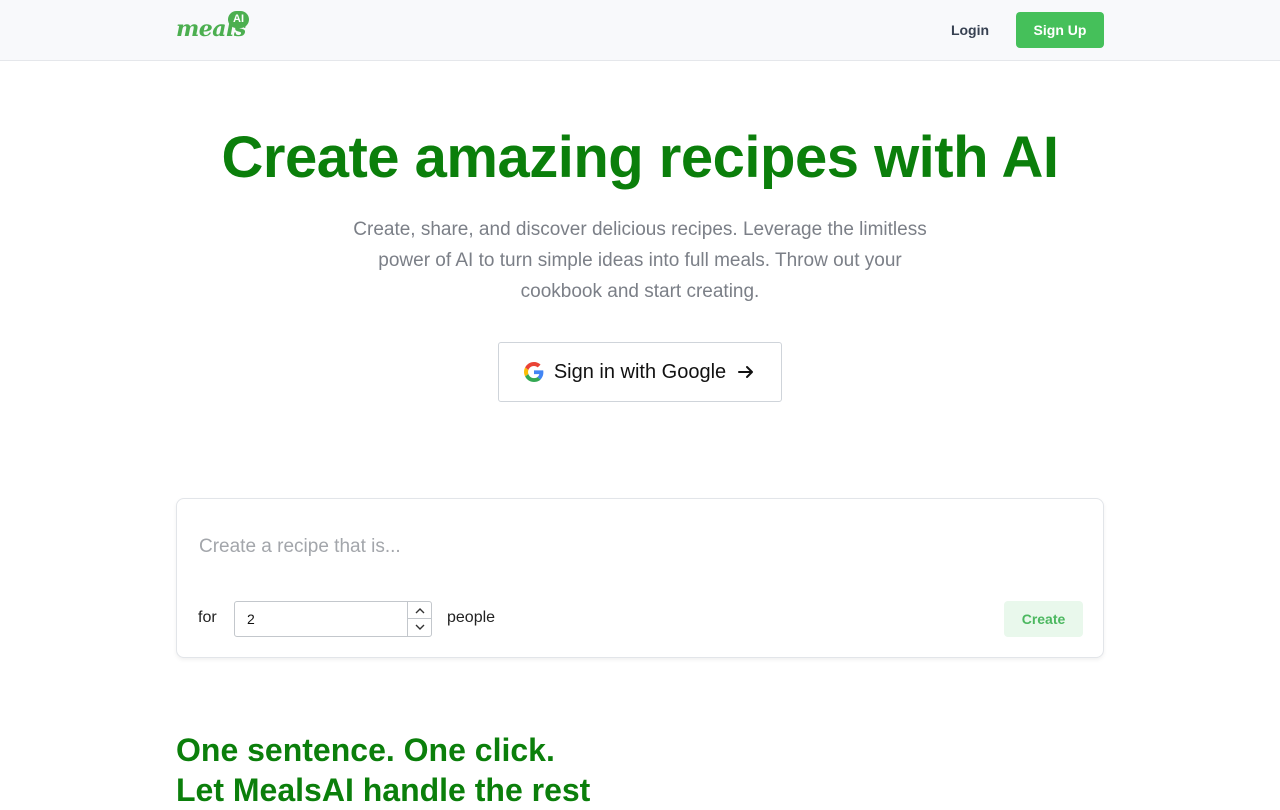  I want to click on logo-ai-badge: AI, so click(238, 19).